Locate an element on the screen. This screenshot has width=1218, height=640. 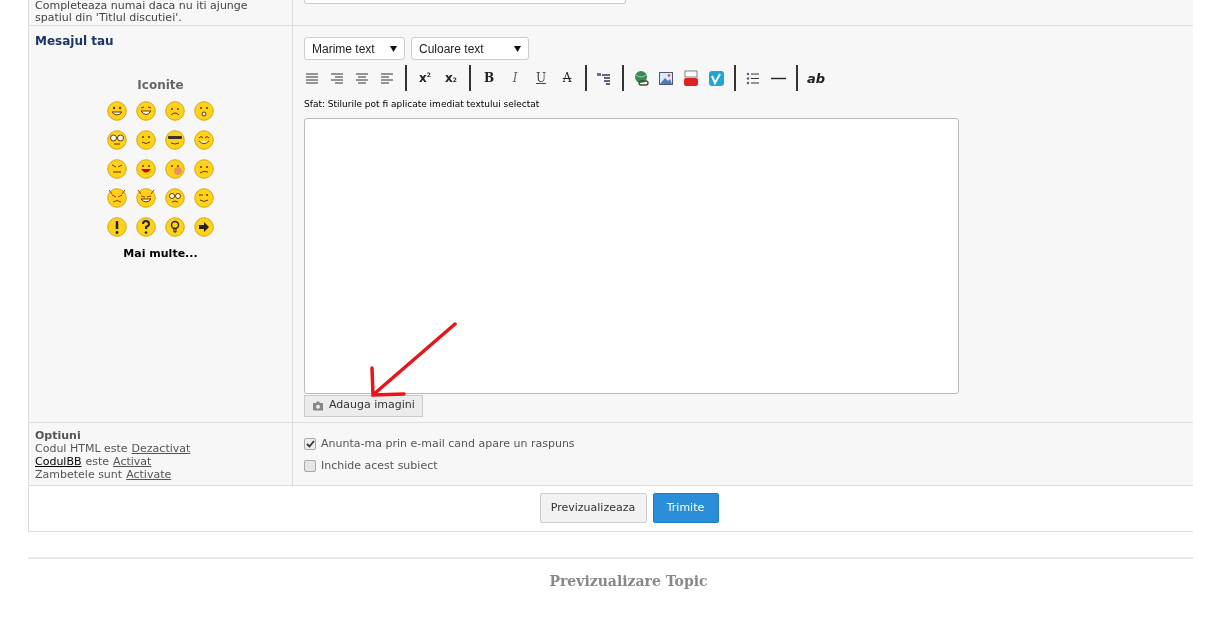
checkbox-label: Anunta-ma prin e-mail cand apare un raspuns is located at coordinates (448, 444).